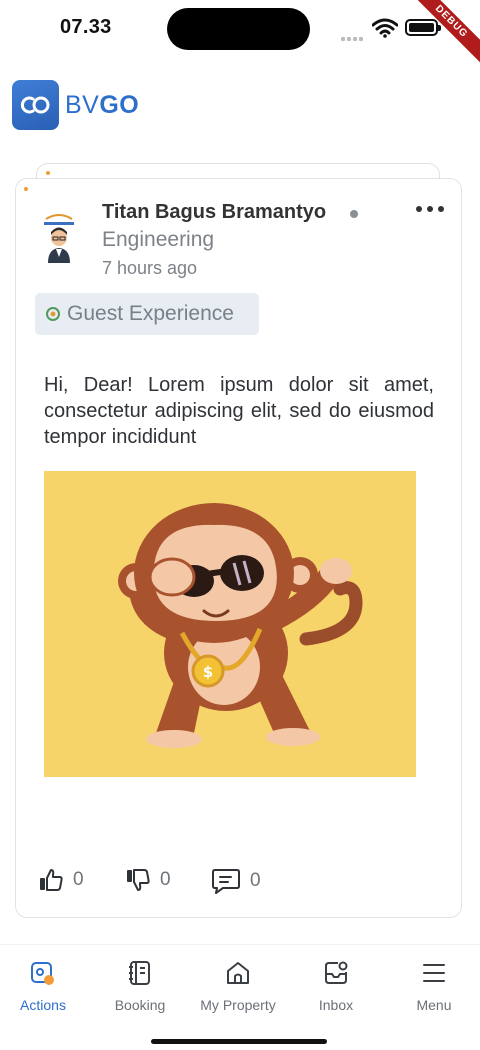 This screenshot has height=1050, width=480. What do you see at coordinates (51, 880) in the screenshot?
I see `thumbs-up-icon` at bounding box center [51, 880].